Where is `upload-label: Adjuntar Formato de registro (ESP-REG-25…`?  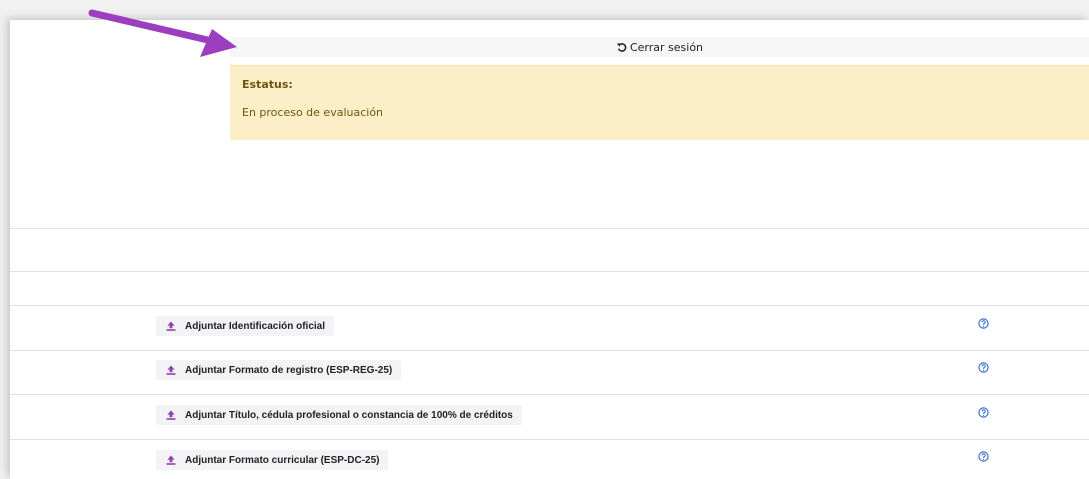
upload-label: Adjuntar Formato de registro (ESP-REG-25… is located at coordinates (289, 370).